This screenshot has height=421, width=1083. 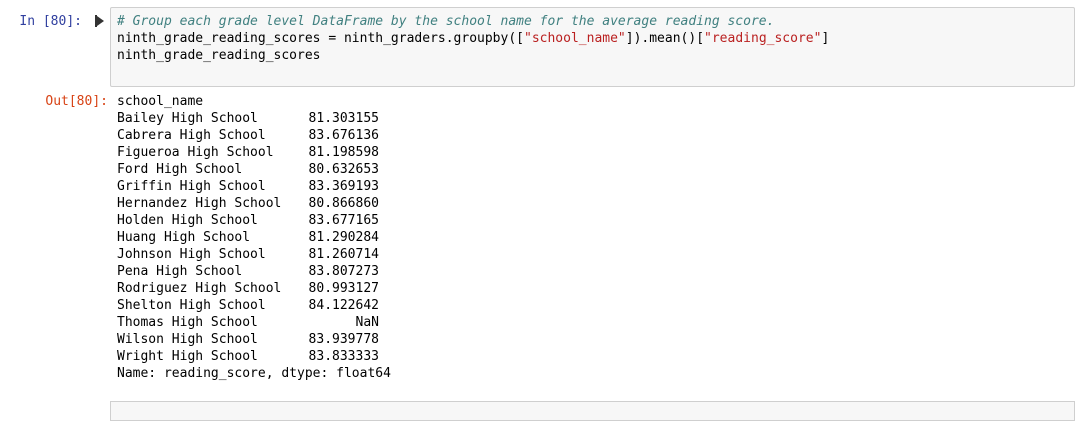 What do you see at coordinates (187, 356) in the screenshot?
I see `school-name: Wright High School` at bounding box center [187, 356].